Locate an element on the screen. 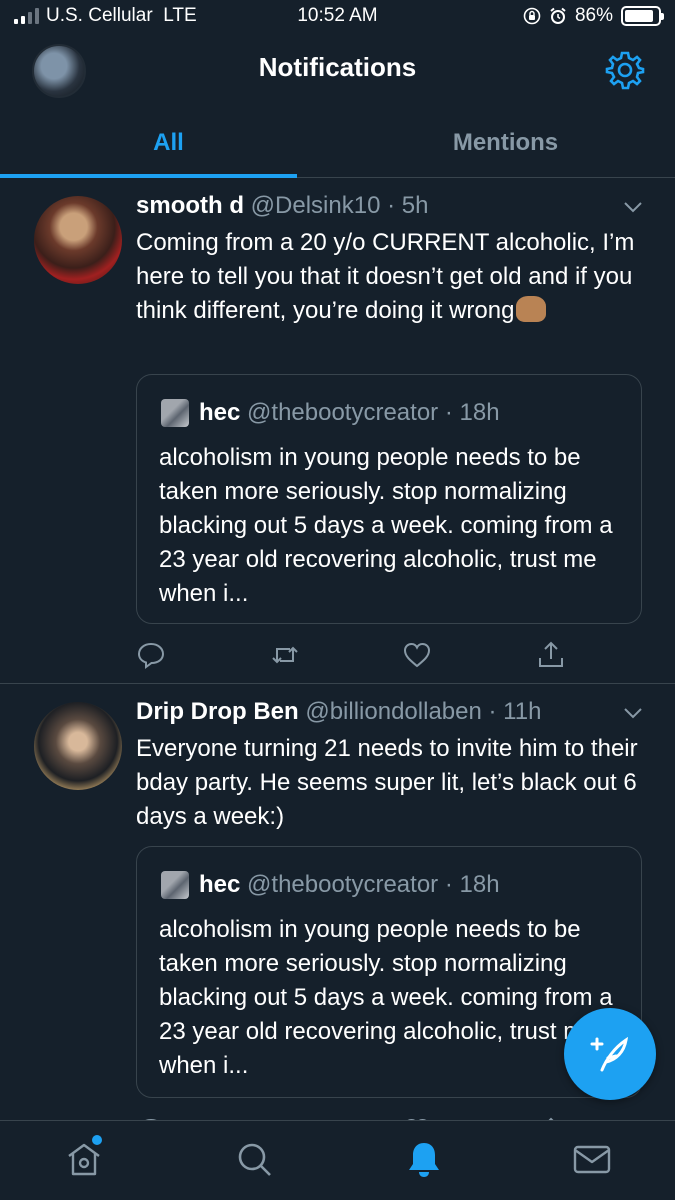  rotation-lock-icon is located at coordinates (532, 16).